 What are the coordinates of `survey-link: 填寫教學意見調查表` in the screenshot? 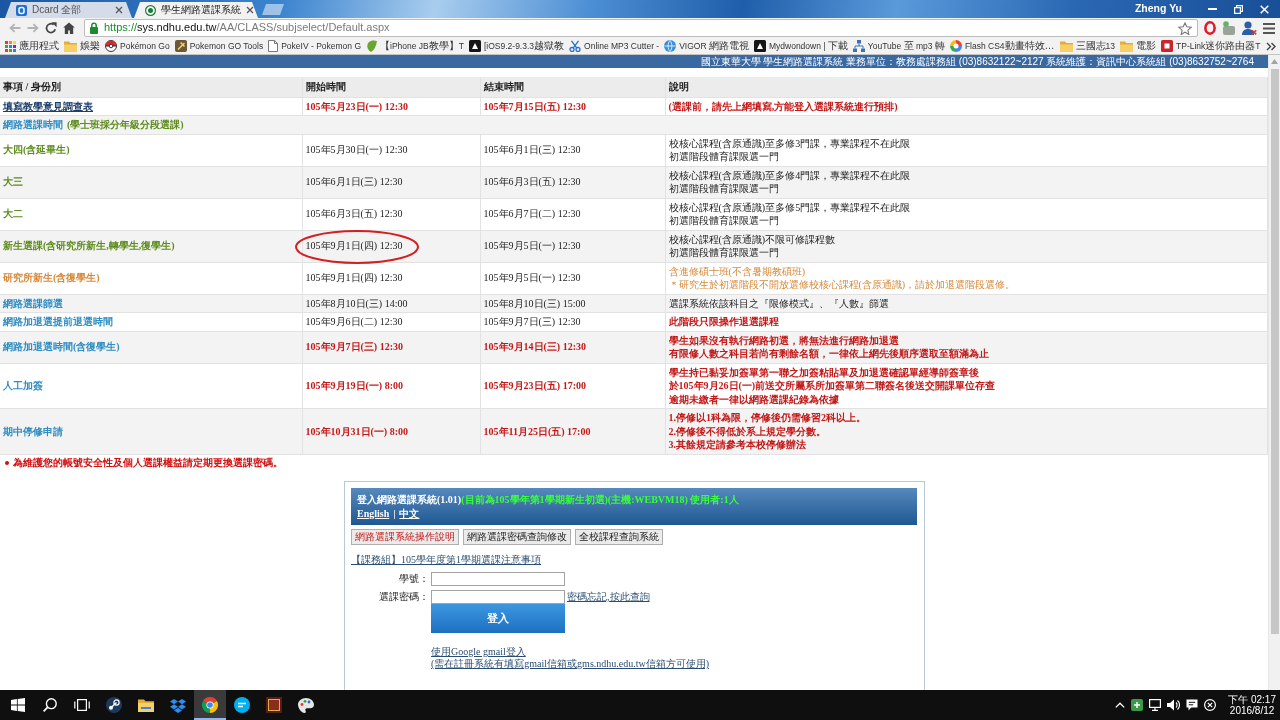 It's located at (48, 106).